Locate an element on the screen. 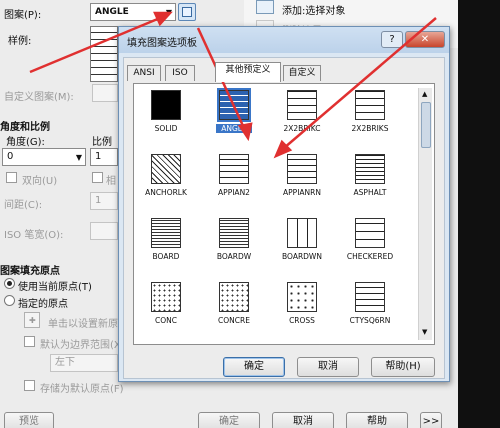 Image resolution: width=500 pixels, height=428 pixels. pattern-swatch-anchorlk is located at coordinates (166, 169).